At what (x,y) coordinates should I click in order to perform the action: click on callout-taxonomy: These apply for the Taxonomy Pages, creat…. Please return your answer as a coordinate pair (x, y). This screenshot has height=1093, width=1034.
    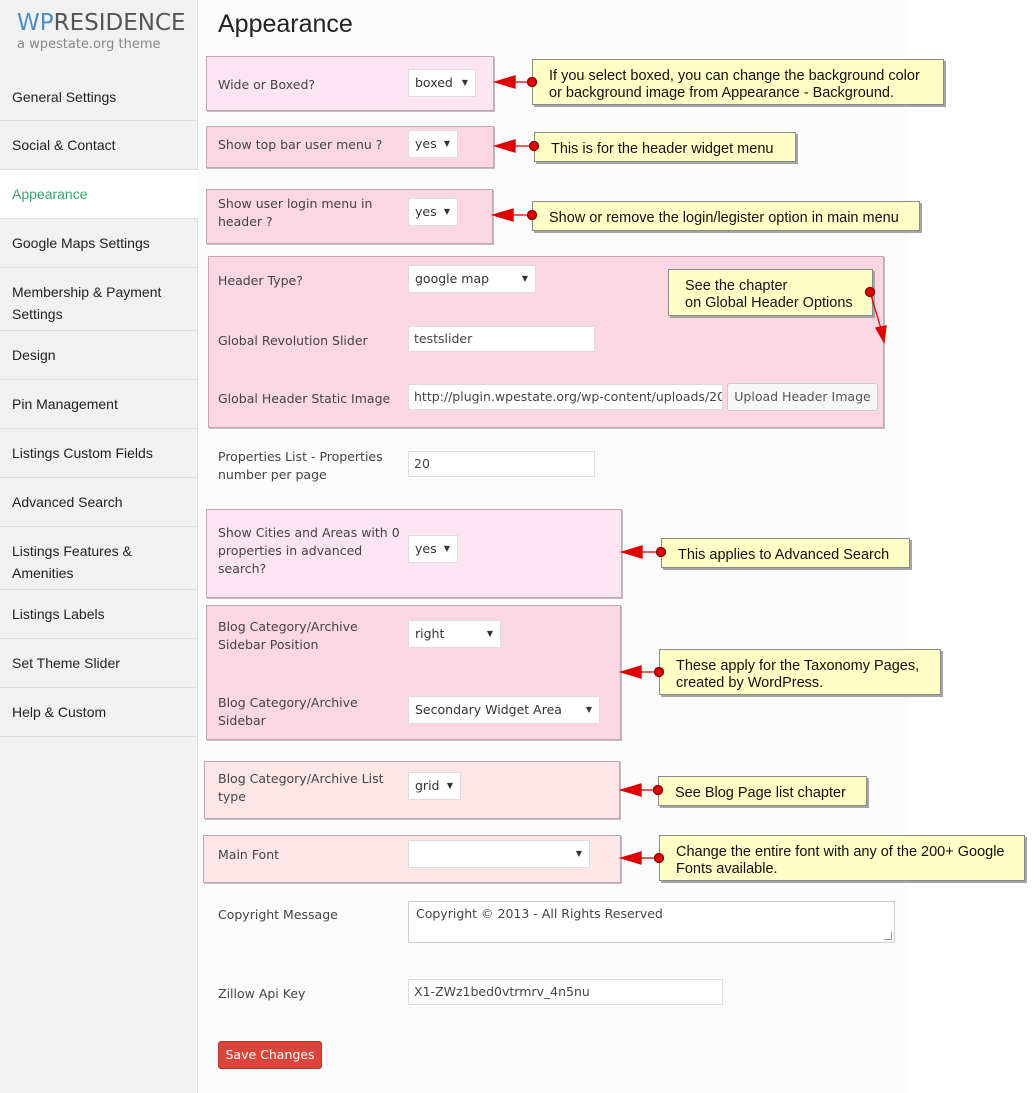
    Looking at the image, I should click on (800, 672).